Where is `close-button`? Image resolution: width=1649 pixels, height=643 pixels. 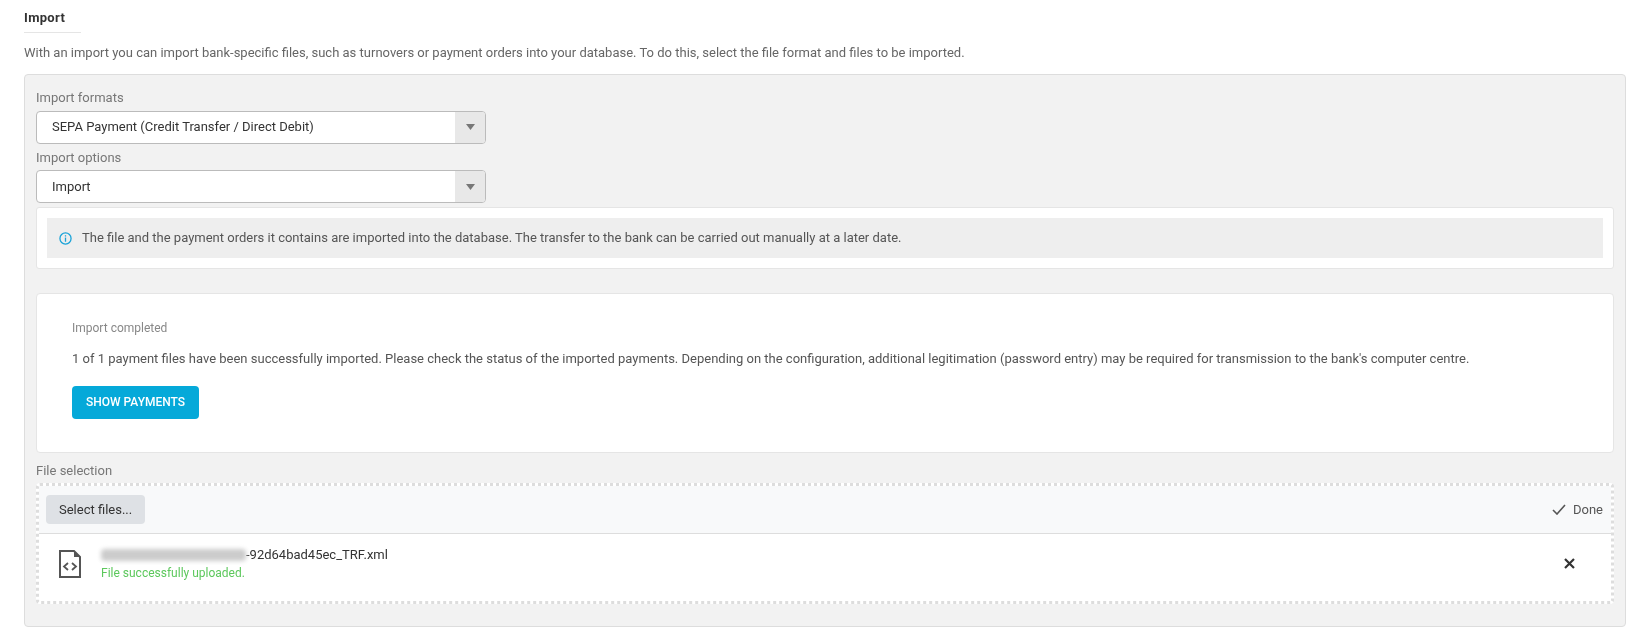
close-button is located at coordinates (1569, 563).